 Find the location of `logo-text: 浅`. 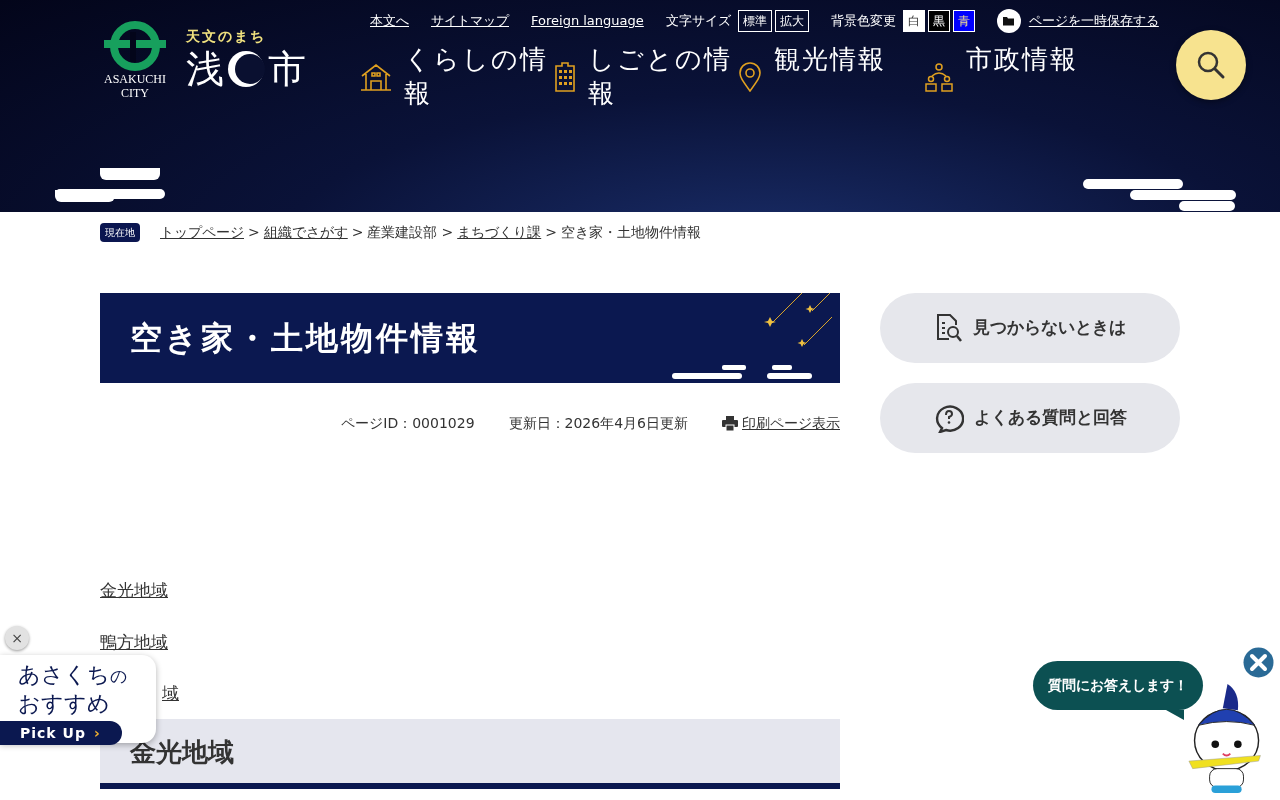

logo-text: 浅 is located at coordinates (205, 69).